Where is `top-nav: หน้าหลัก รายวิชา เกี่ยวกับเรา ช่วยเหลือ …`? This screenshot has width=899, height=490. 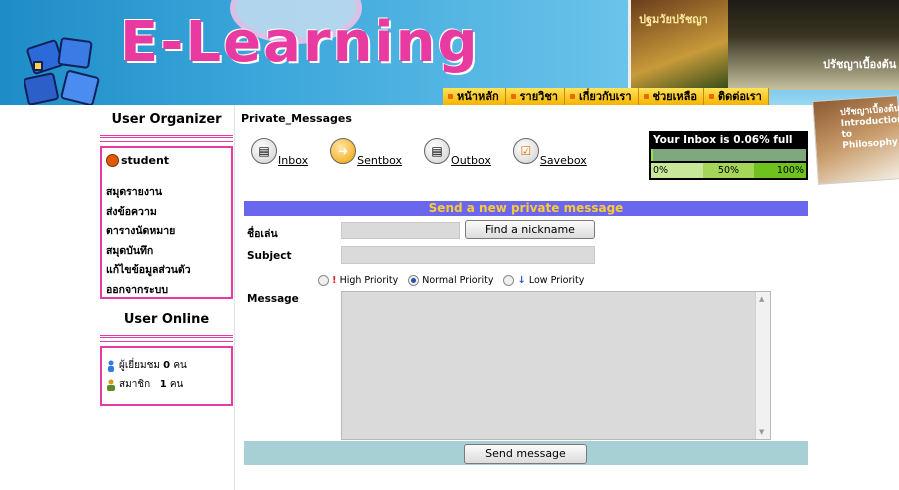
top-nav: หน้าหลัก รายวิชา เกี่ยวกับเรา ช่วยเหลือ … is located at coordinates (606, 96).